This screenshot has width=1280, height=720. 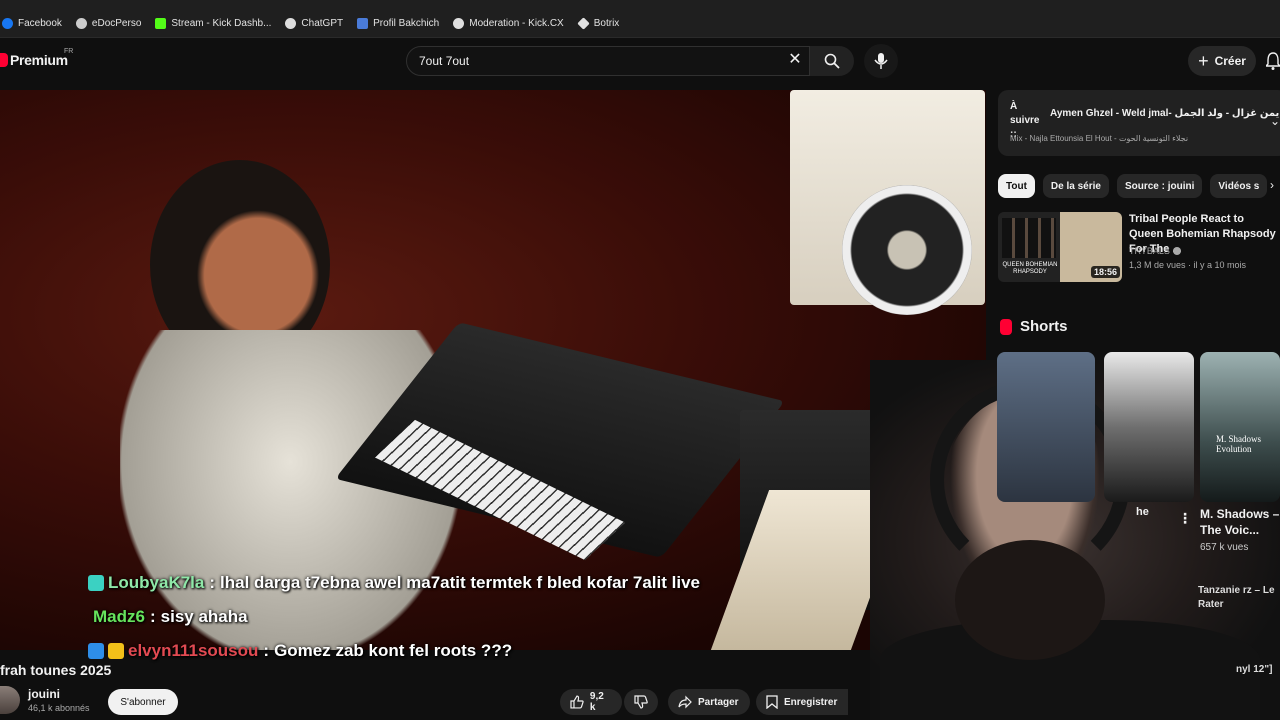 What do you see at coordinates (1273, 61) in the screenshot?
I see `notifications-bell-icon` at bounding box center [1273, 61].